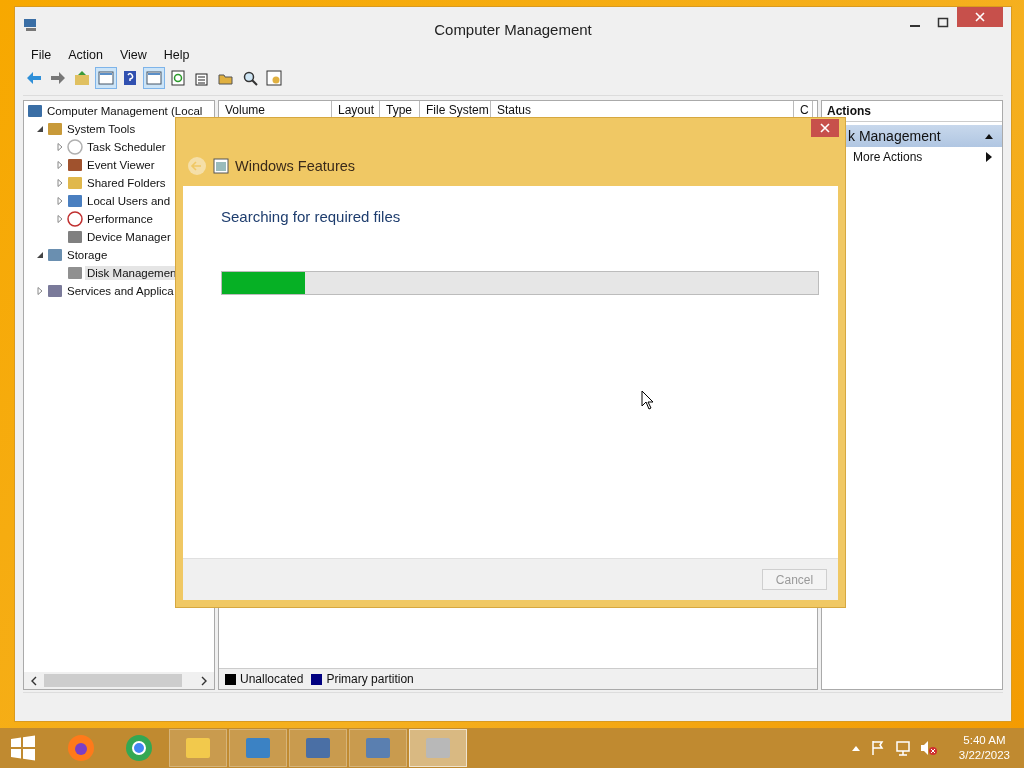  What do you see at coordinates (126, 183) in the screenshot?
I see `tree-item: Shared Folders` at bounding box center [126, 183].